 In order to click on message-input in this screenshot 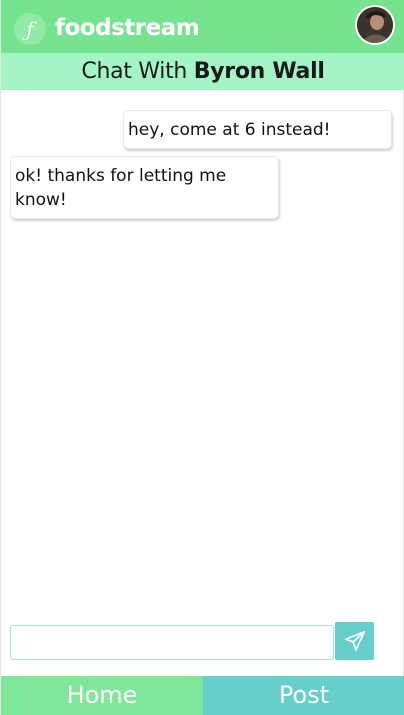, I will do `click(172, 642)`.